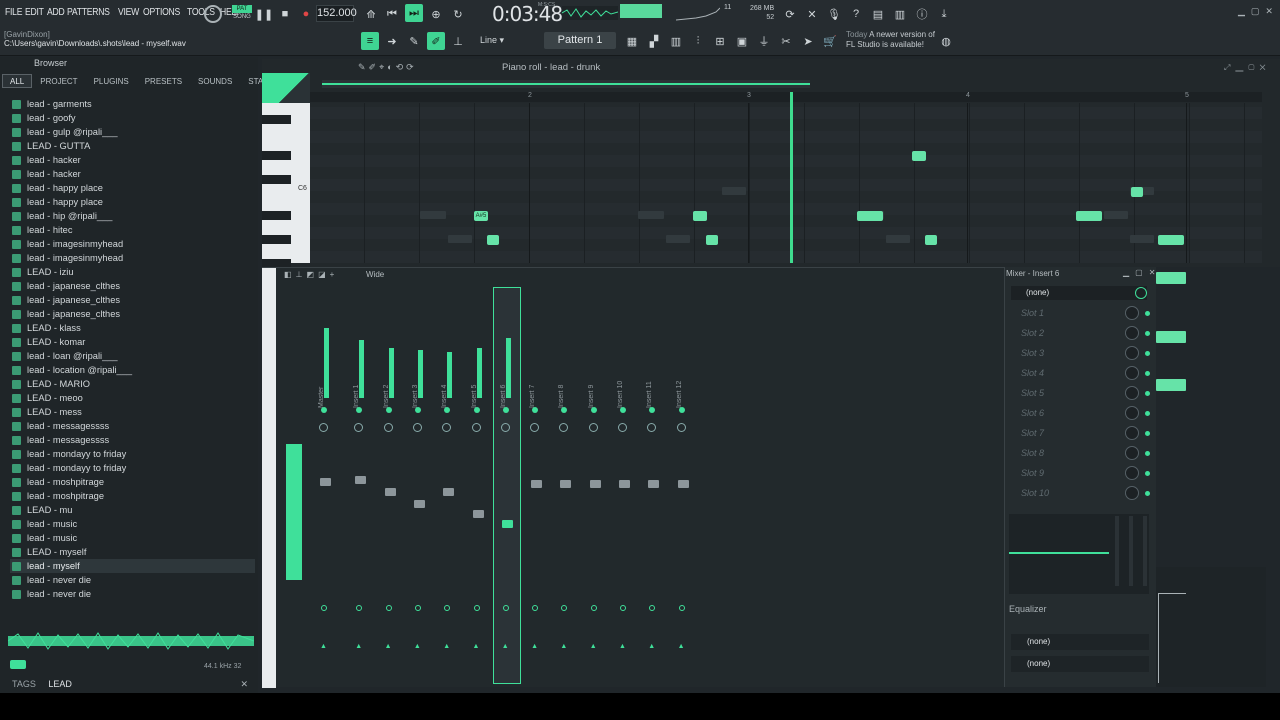 The width and height of the screenshot is (1280, 720). Describe the element at coordinates (375, 274) in the screenshot. I see `mixer-view-mode: Wide` at that location.